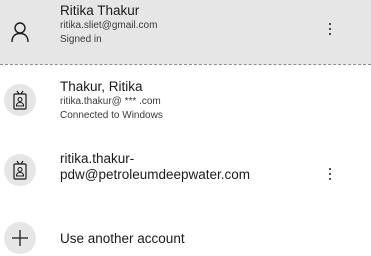  What do you see at coordinates (97, 158) in the screenshot?
I see `account-email-line1: ritika.thakur-` at bounding box center [97, 158].